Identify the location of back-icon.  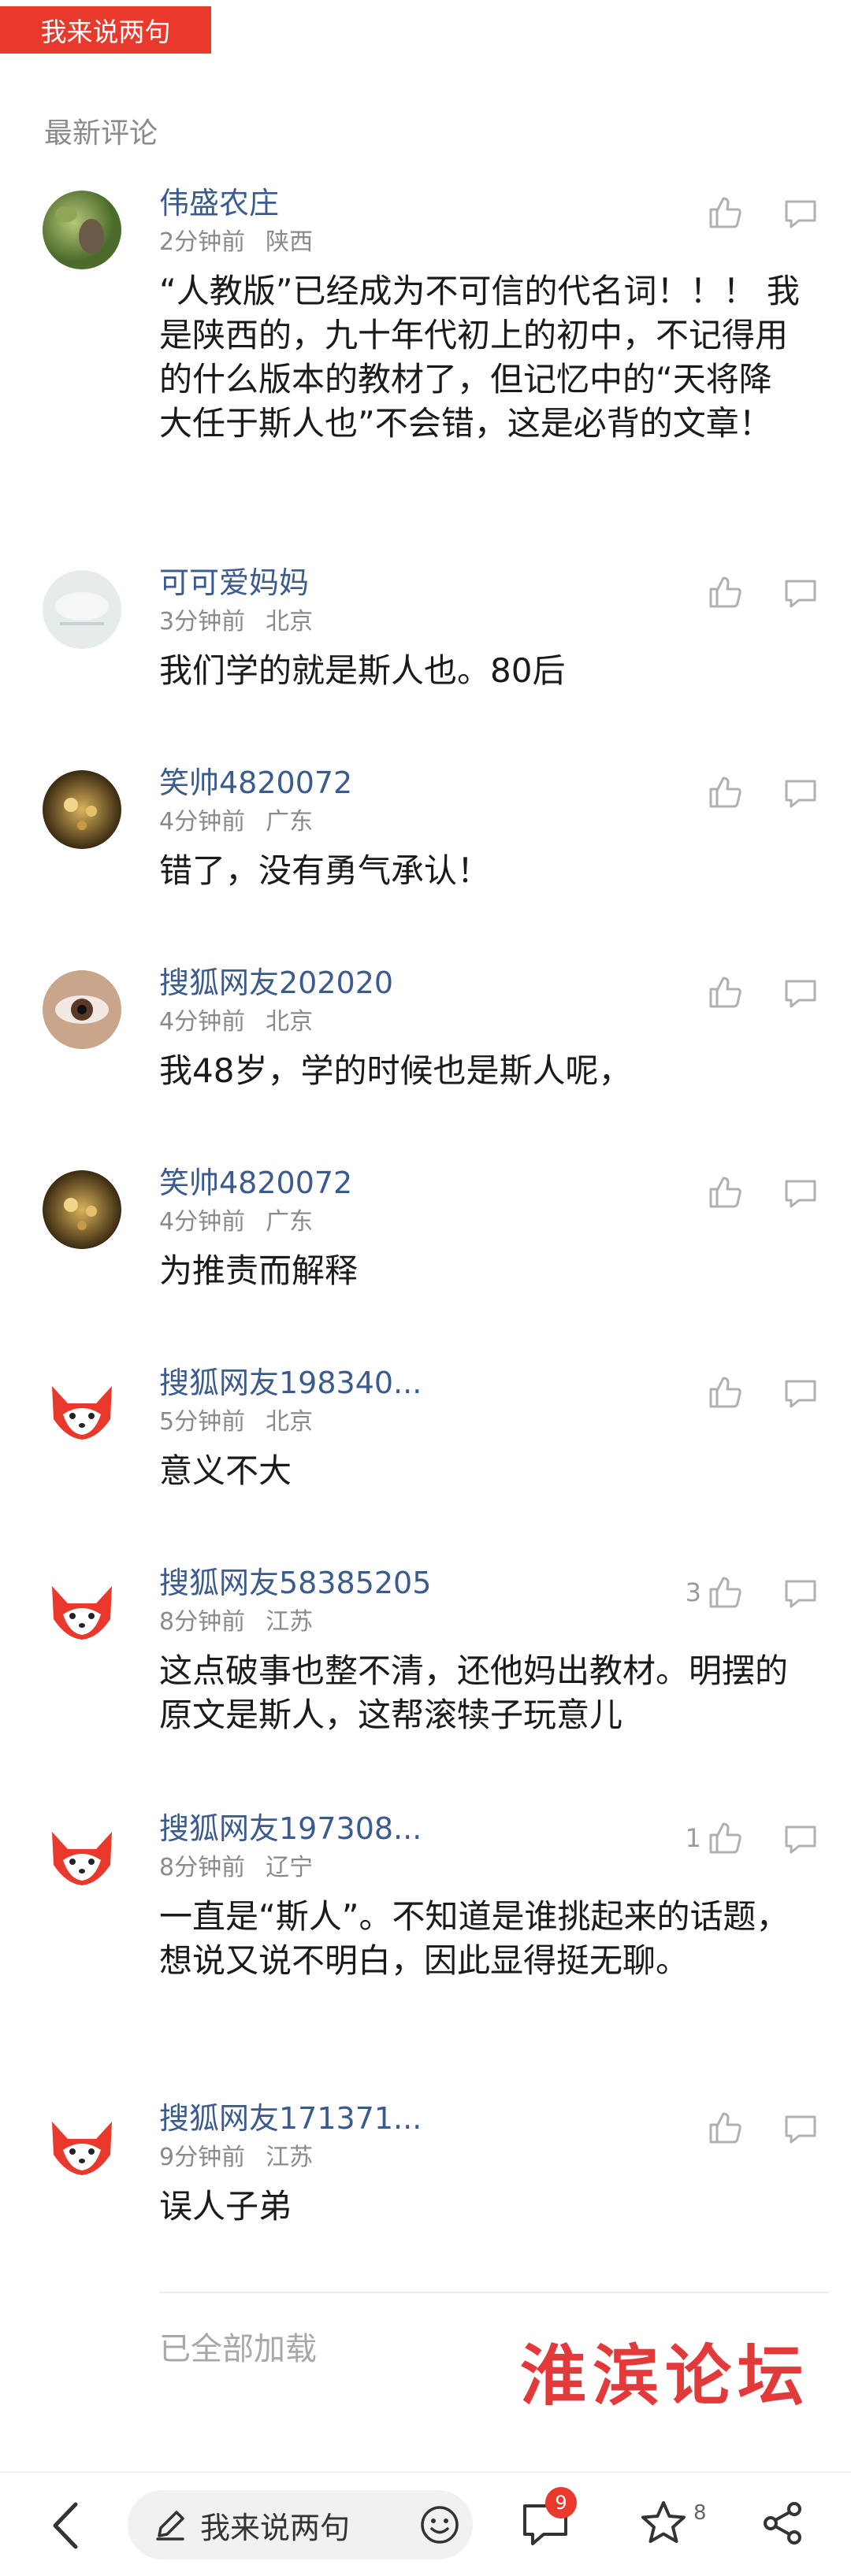
(66, 2526).